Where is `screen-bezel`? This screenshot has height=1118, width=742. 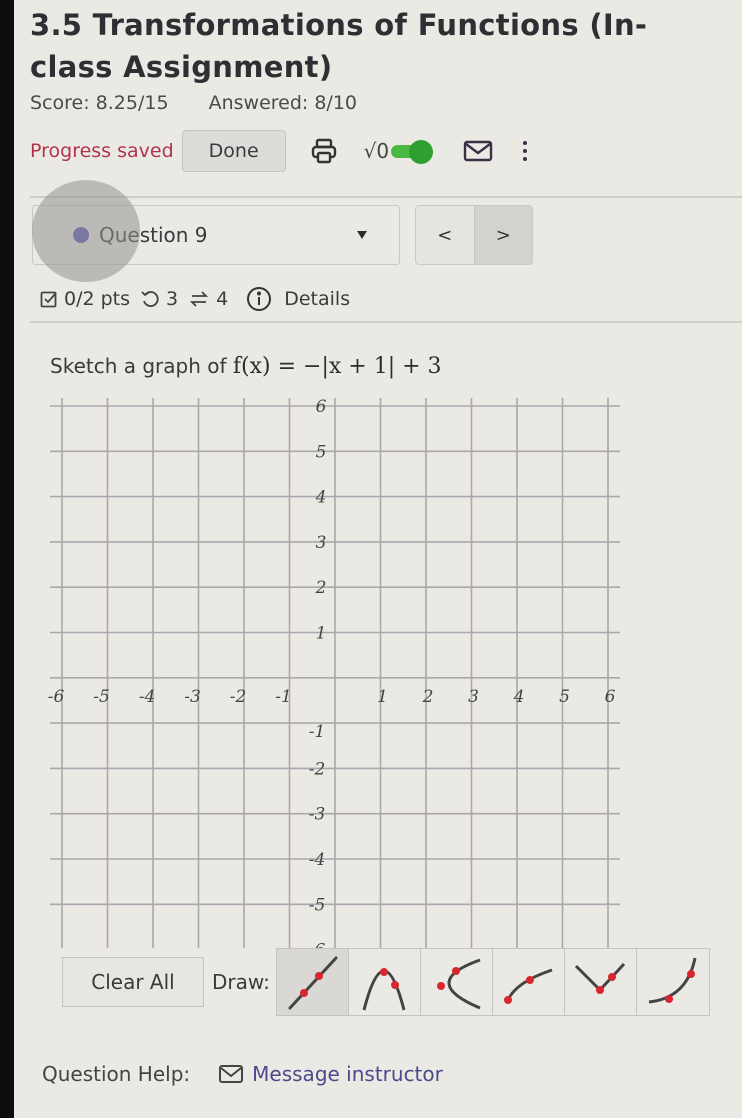
screen-bezel is located at coordinates (7, 559).